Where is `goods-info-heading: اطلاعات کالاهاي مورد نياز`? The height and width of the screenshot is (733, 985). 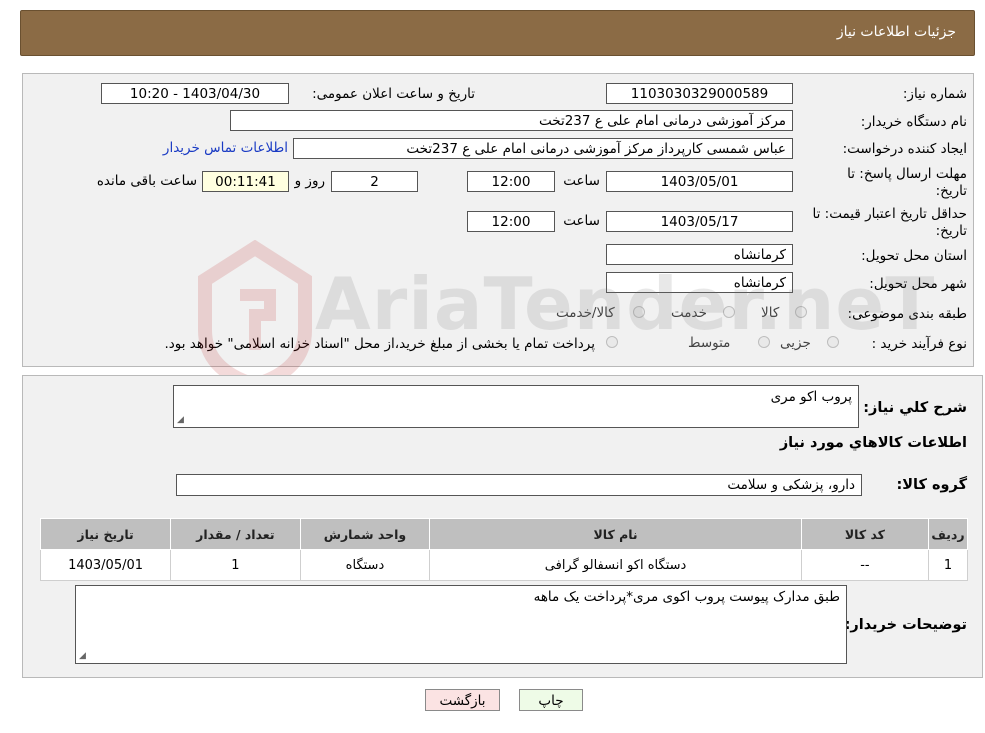 goods-info-heading: اطلاعات کالاهاي مورد نياز is located at coordinates (873, 443).